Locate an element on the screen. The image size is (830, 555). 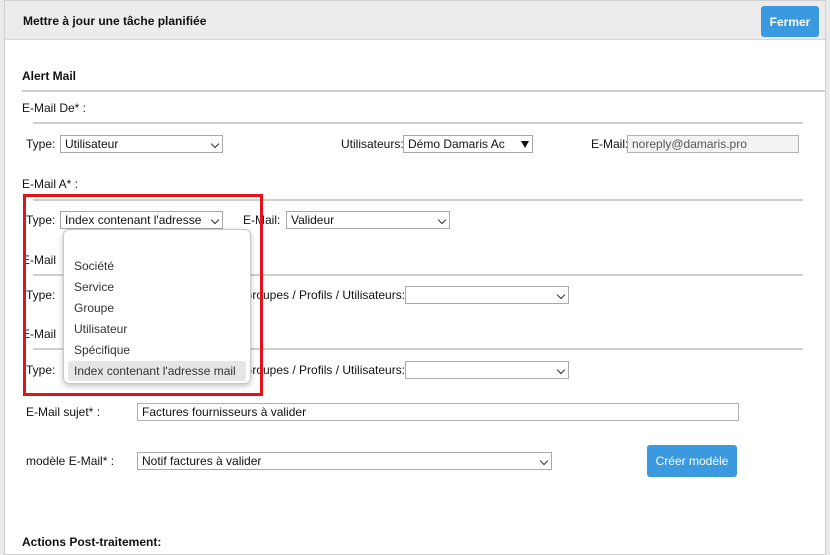
triangle-down-icon is located at coordinates (525, 144).